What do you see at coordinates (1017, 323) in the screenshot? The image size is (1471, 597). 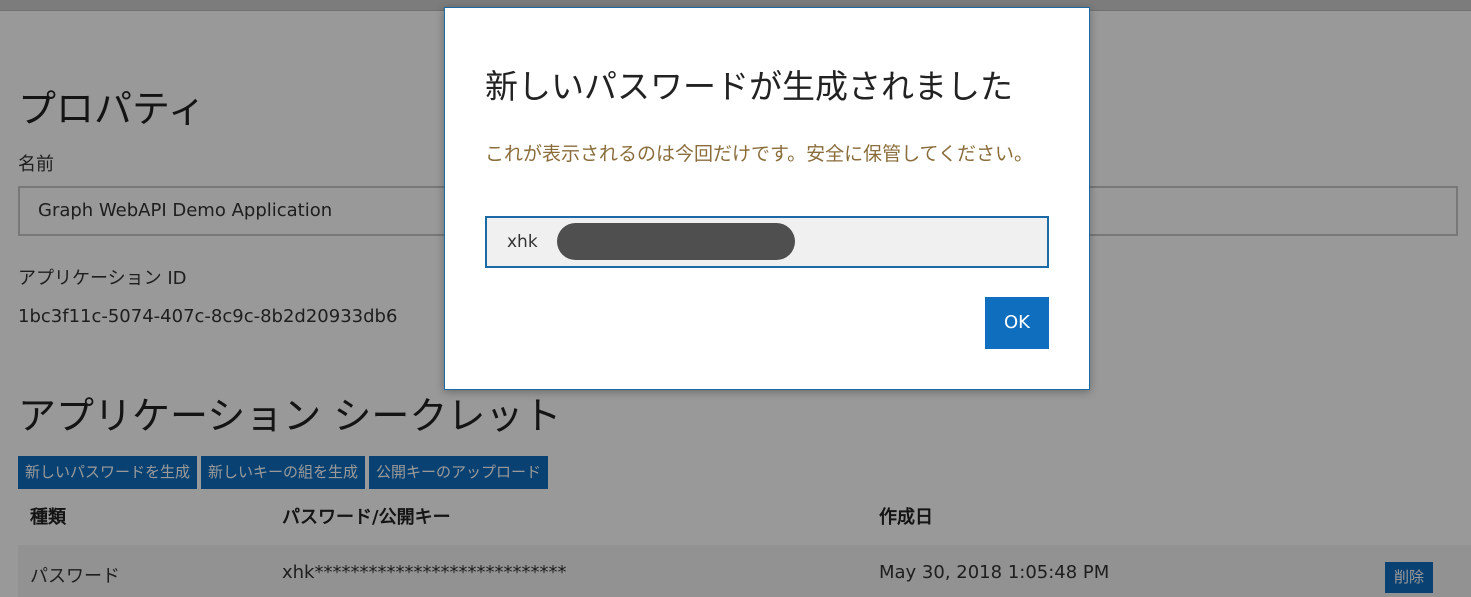 I see `ok-button: OK` at bounding box center [1017, 323].